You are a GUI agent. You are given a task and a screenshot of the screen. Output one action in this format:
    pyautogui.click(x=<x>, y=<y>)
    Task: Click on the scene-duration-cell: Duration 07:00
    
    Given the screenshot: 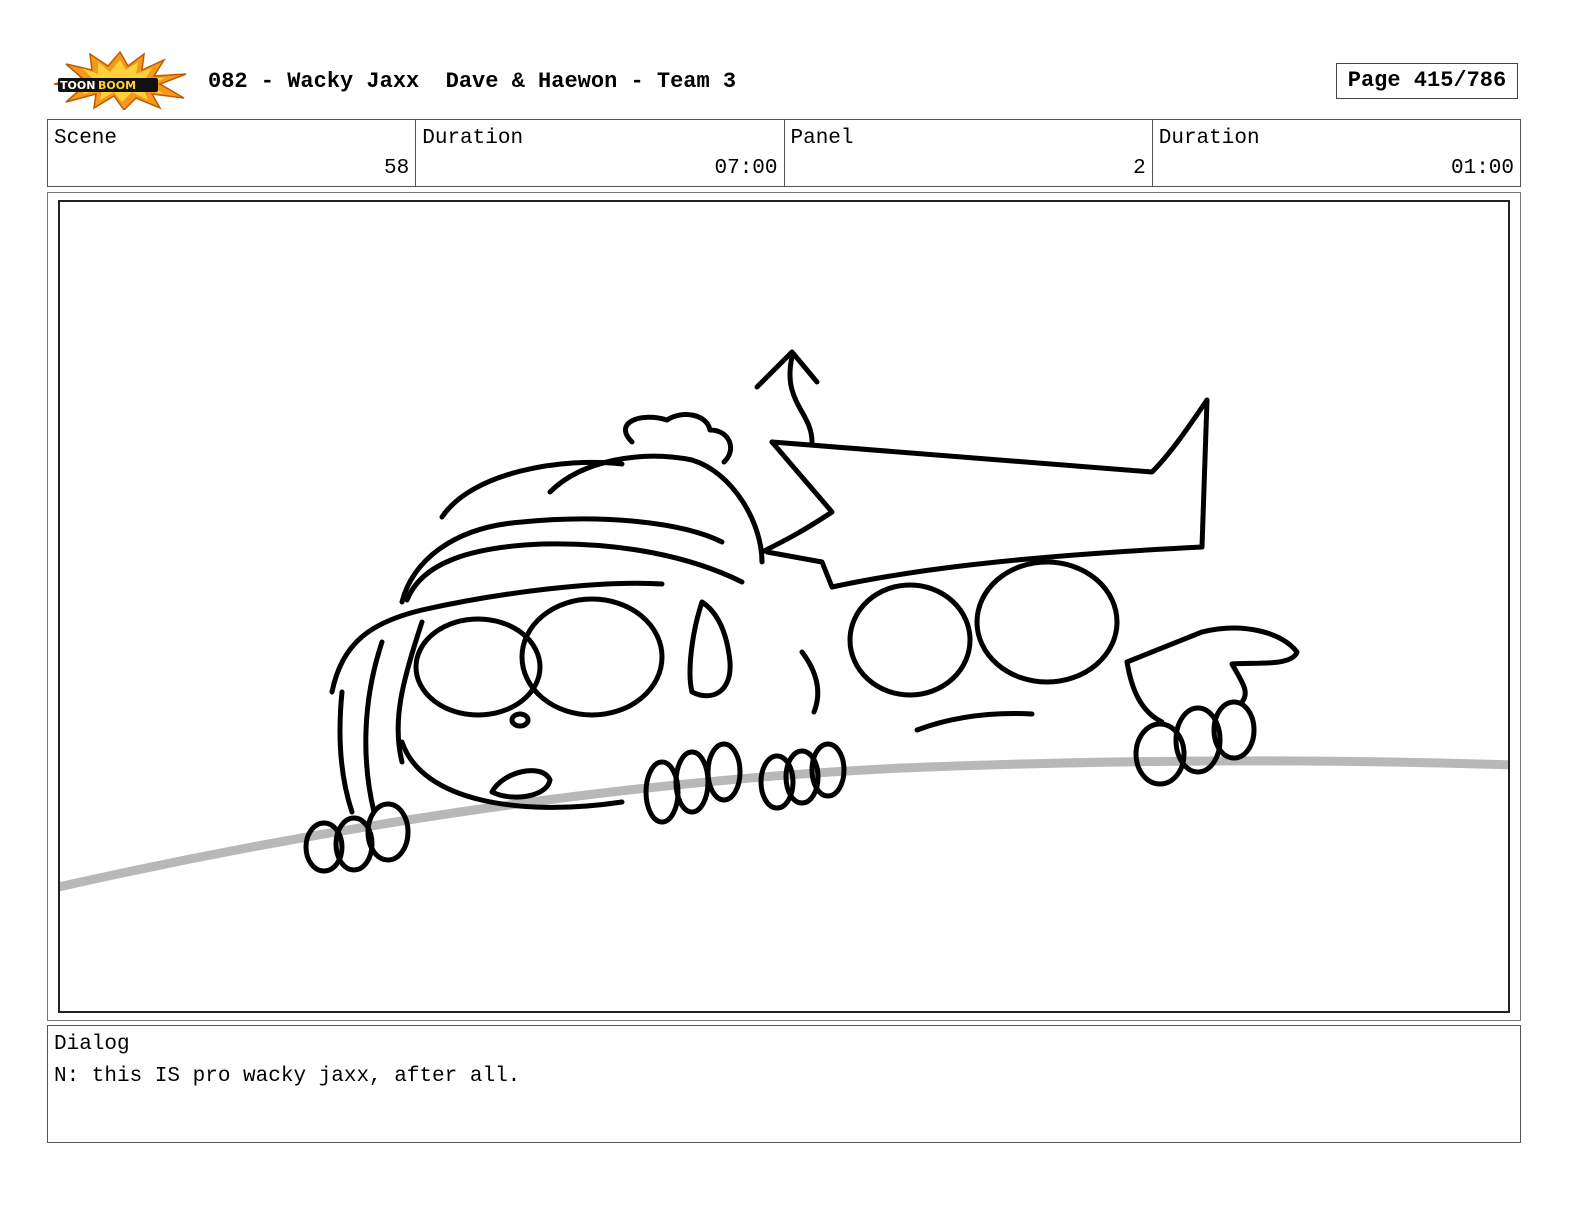 What is the action you would take?
    pyautogui.click(x=600, y=153)
    